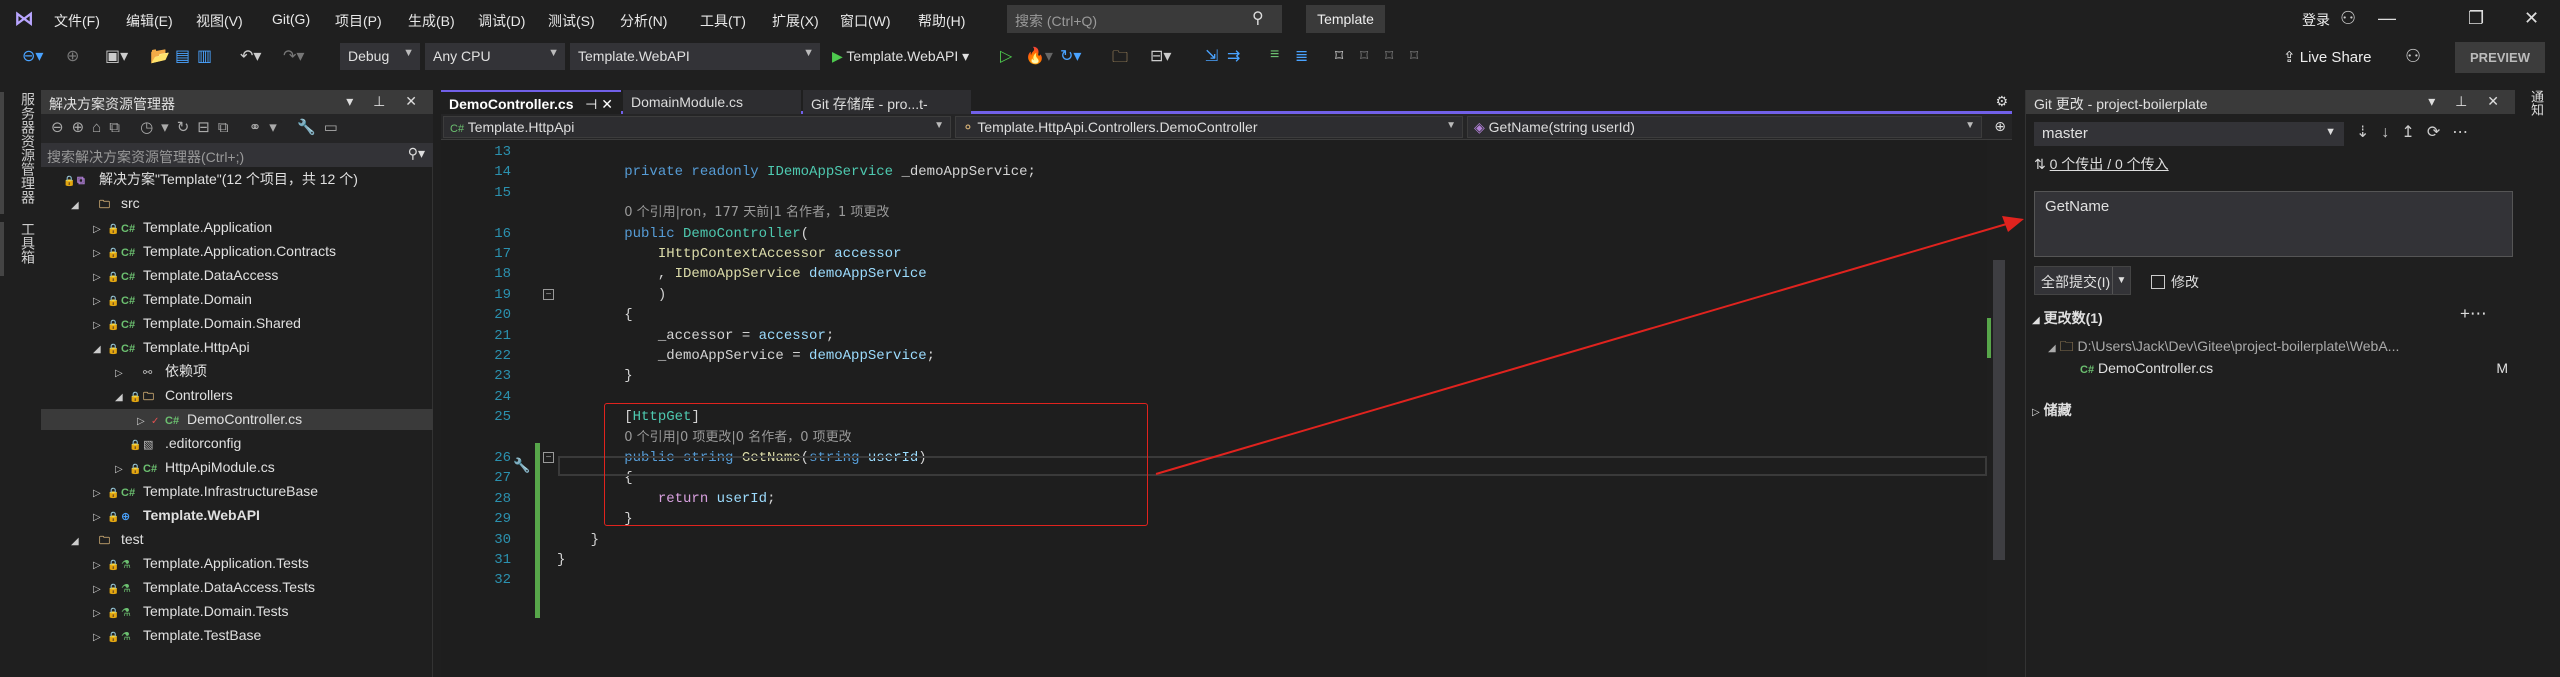 The height and width of the screenshot is (677, 2560). Describe the element at coordinates (18, 153) in the screenshot. I see `server-explorer-tab: 服务器资源管理器` at that location.